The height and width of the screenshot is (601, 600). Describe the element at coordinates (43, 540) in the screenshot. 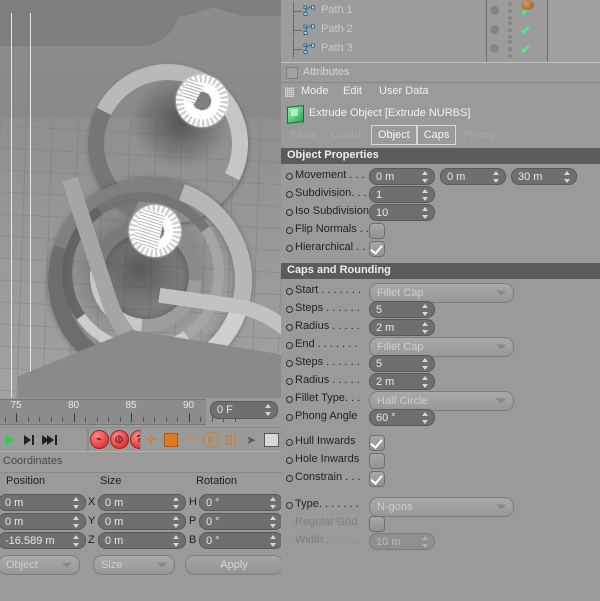

I see `position-z-field: -16.589 m` at that location.